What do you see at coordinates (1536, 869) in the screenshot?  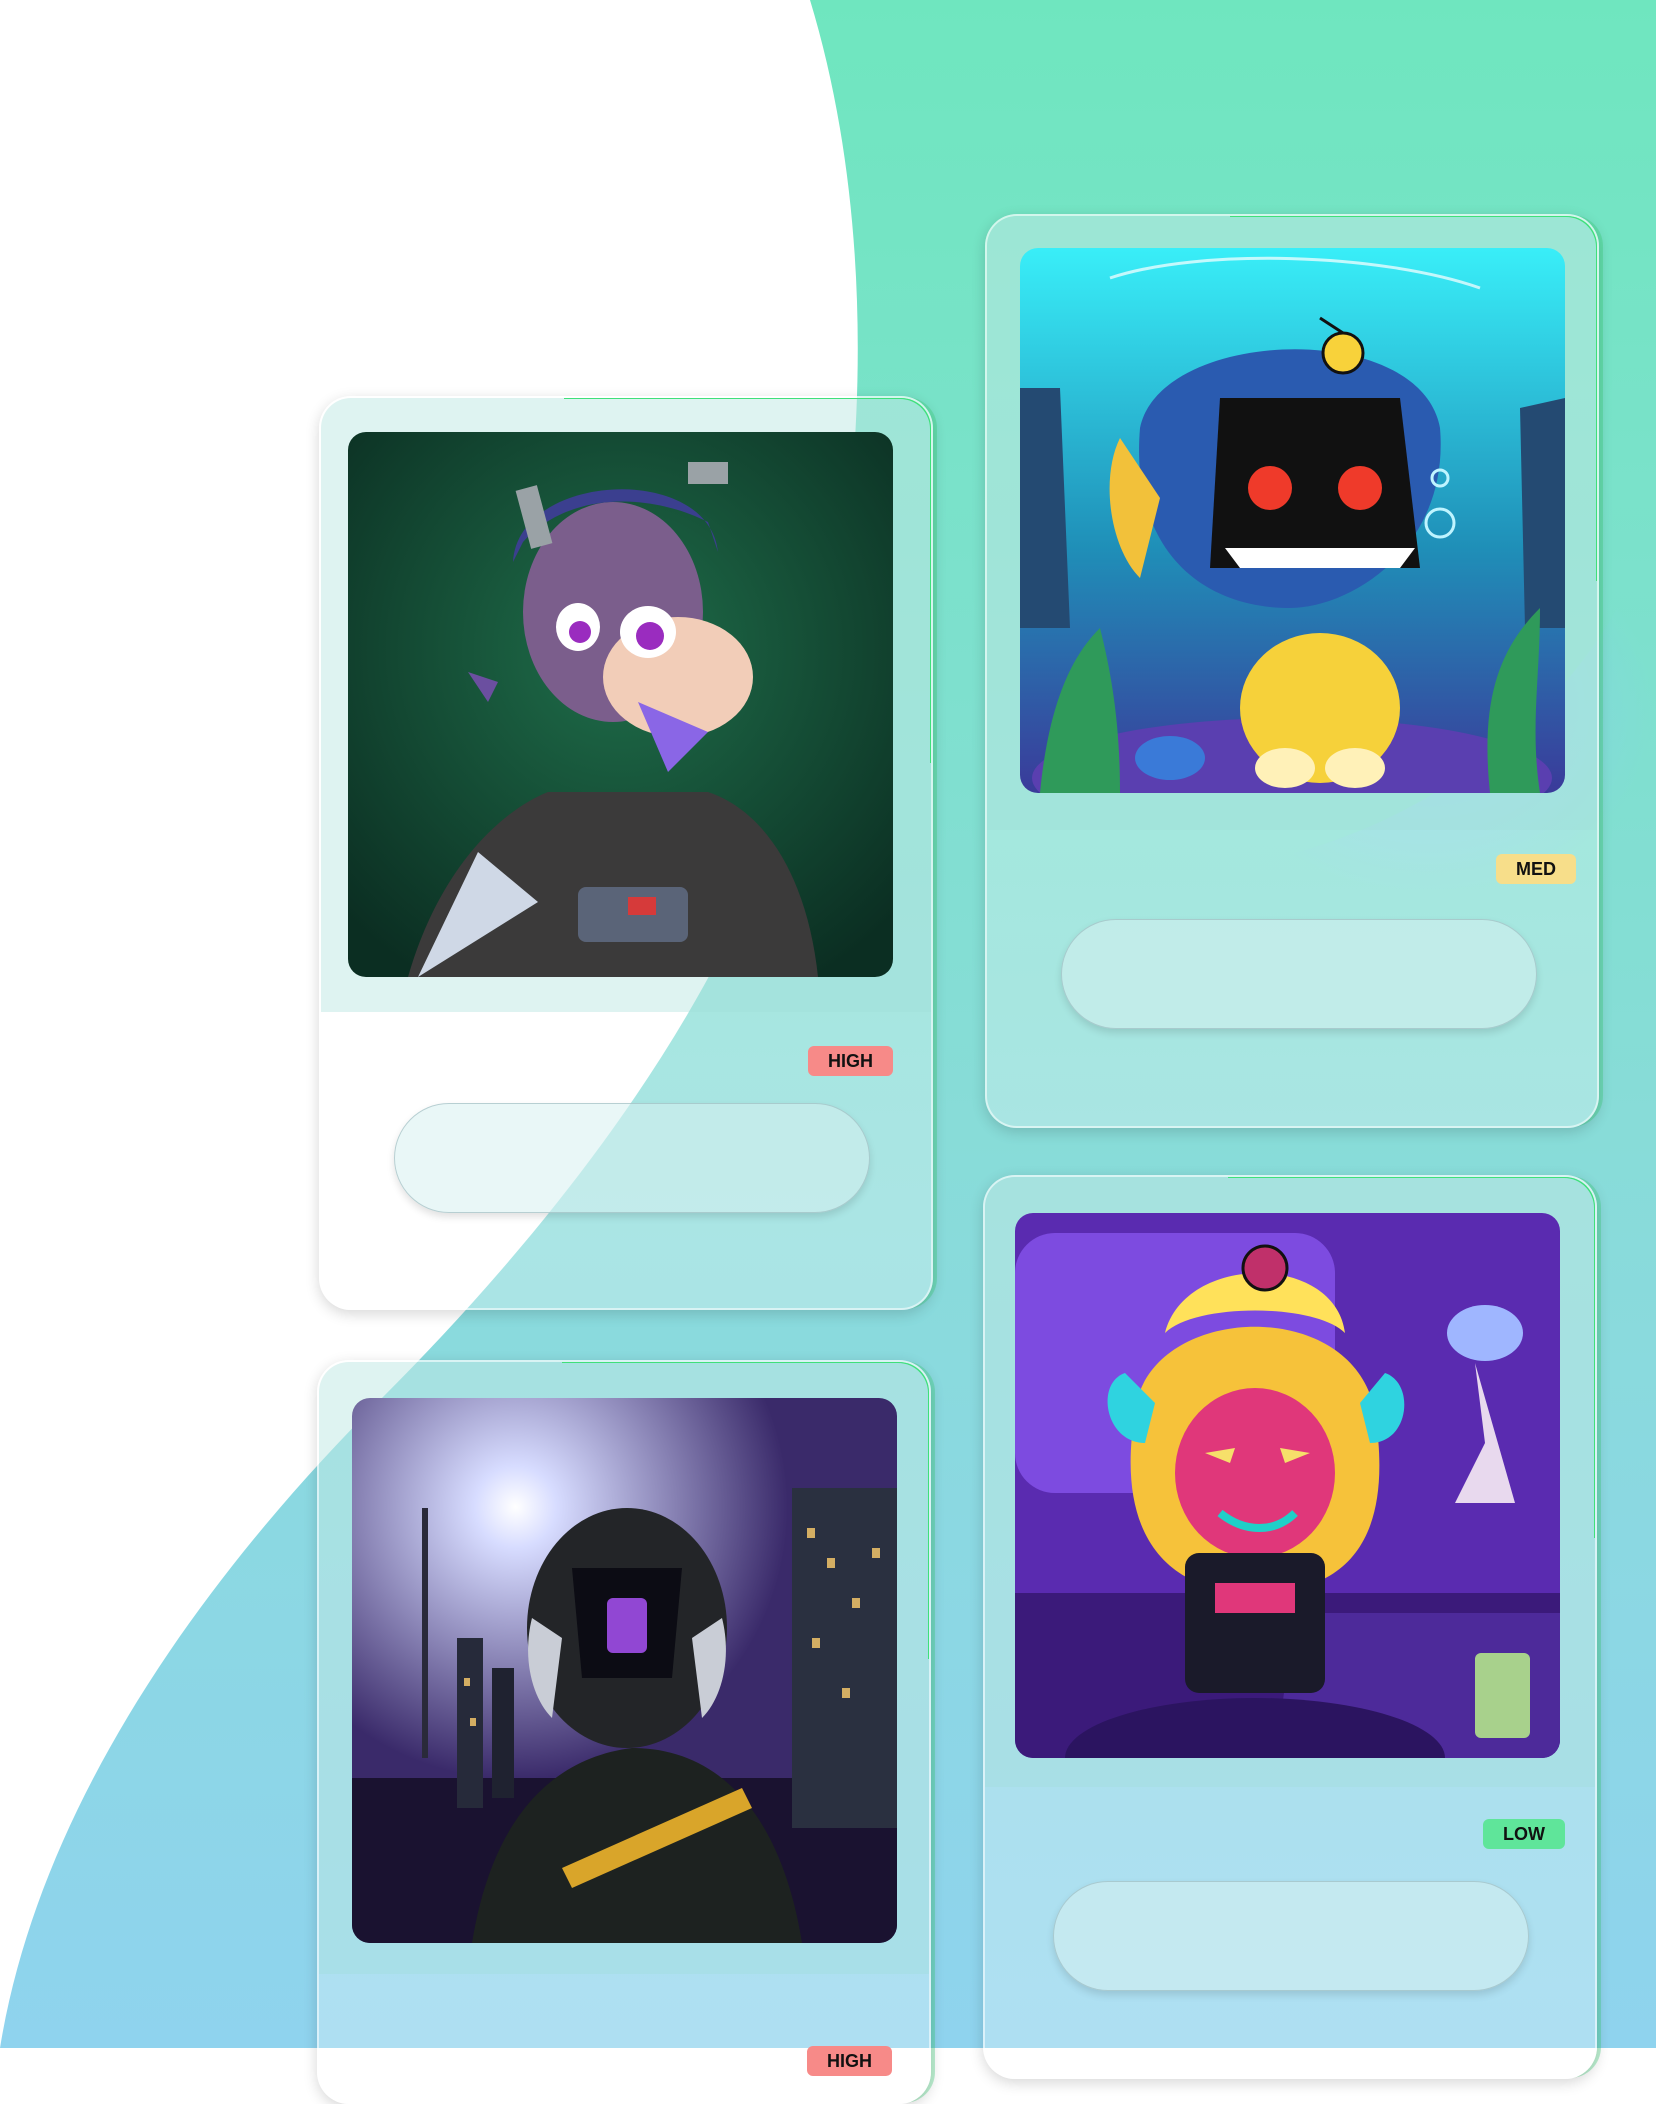 I see `risk-badge: MED` at bounding box center [1536, 869].